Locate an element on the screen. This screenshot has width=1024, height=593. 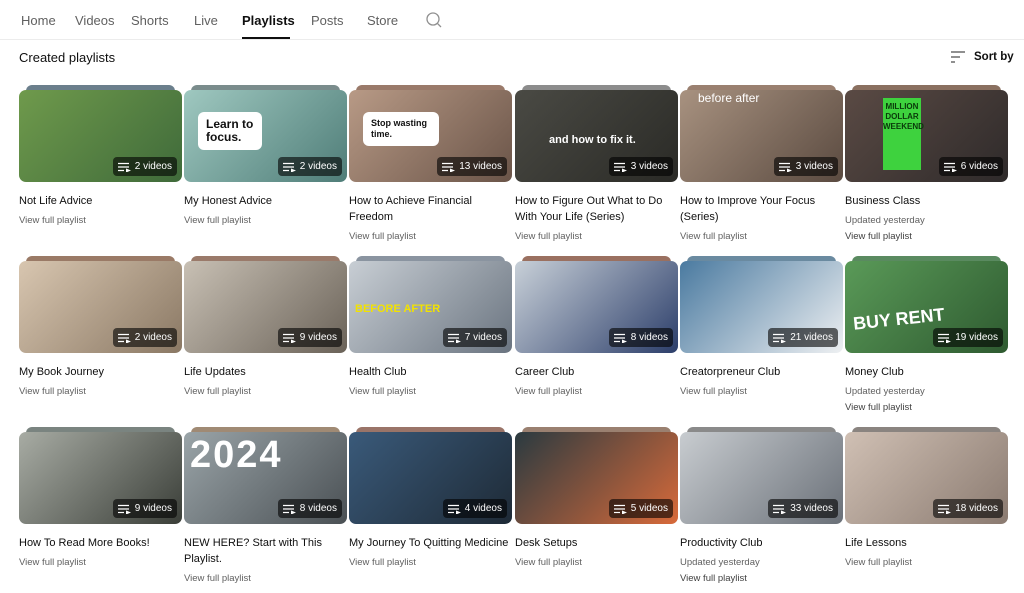
playlist-thumbnail: 4 videos is located at coordinates (430, 478).